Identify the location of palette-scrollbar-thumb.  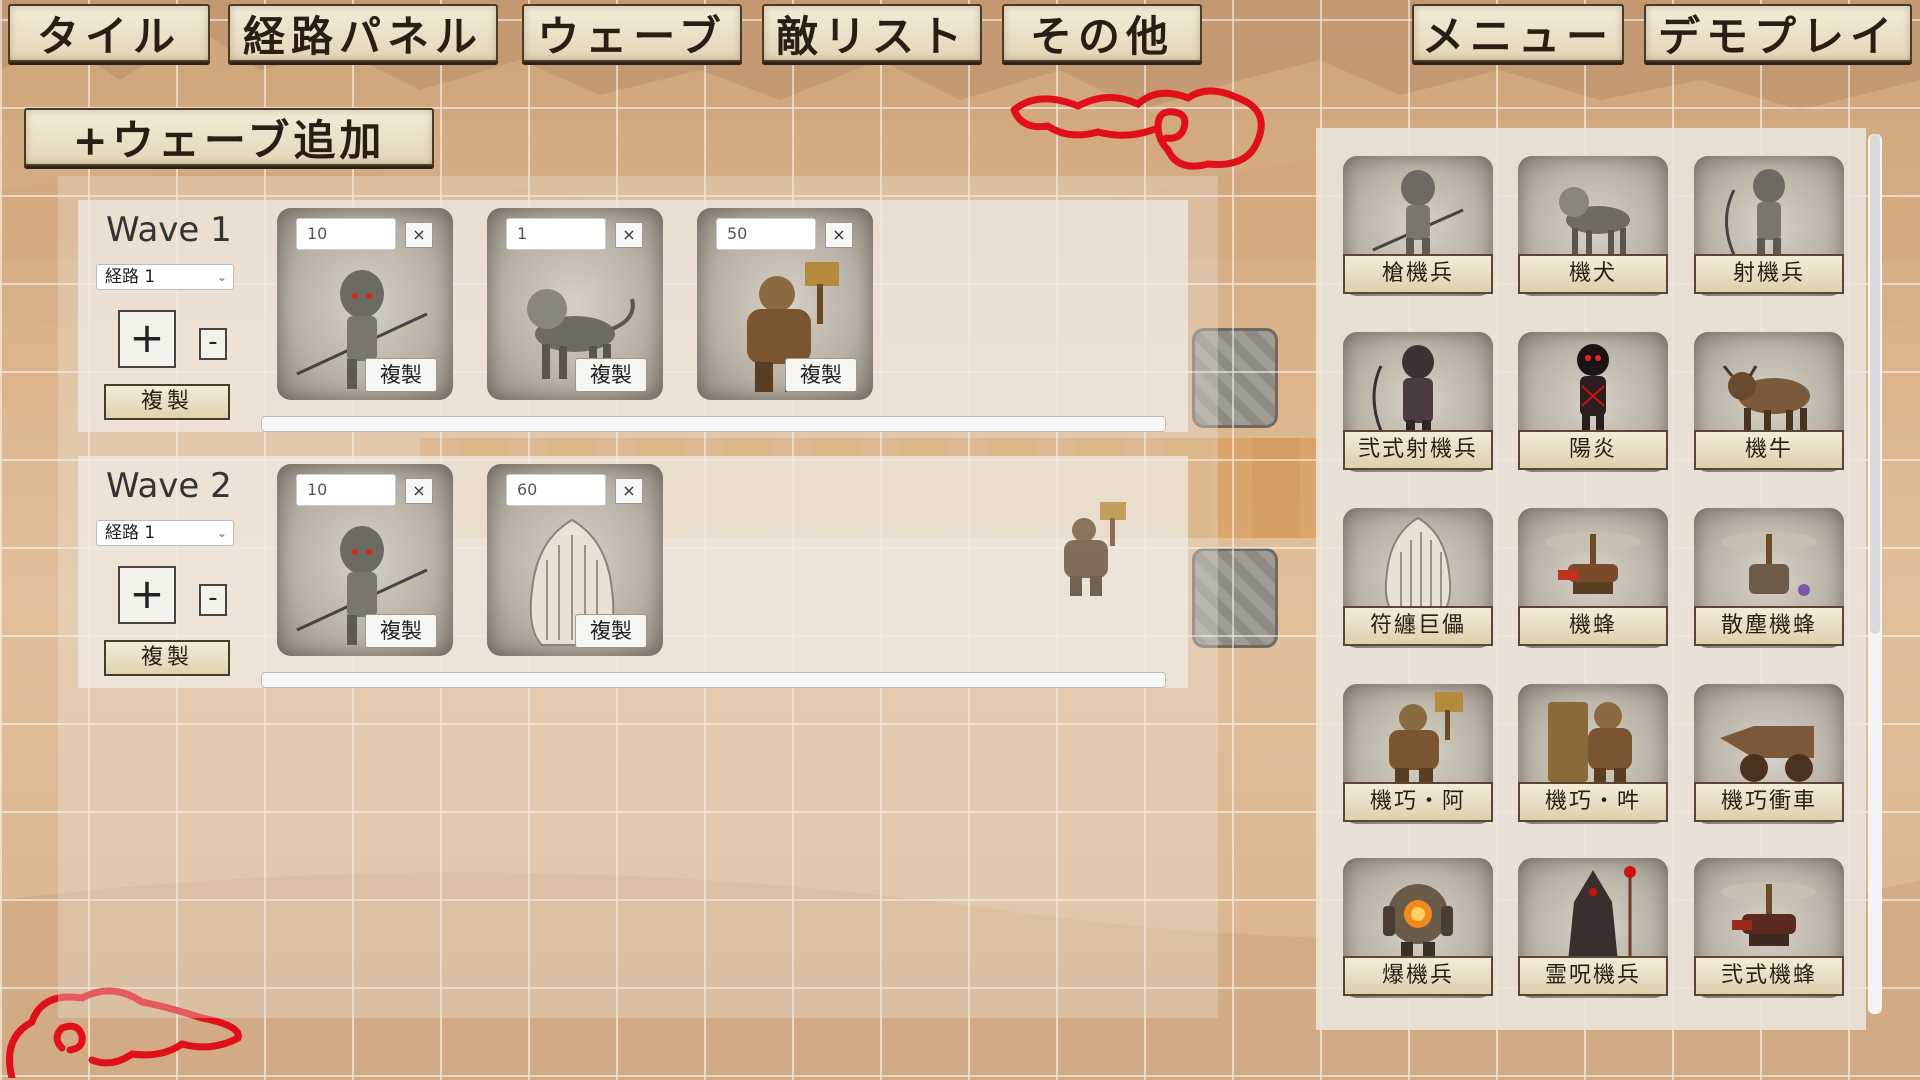
(1875, 384).